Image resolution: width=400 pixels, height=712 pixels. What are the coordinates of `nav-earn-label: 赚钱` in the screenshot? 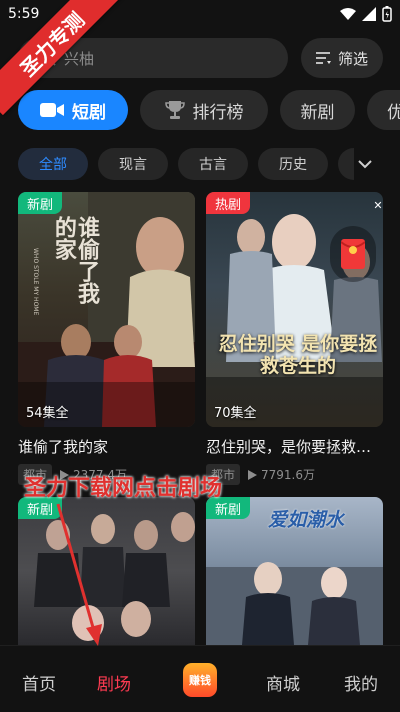 It's located at (200, 680).